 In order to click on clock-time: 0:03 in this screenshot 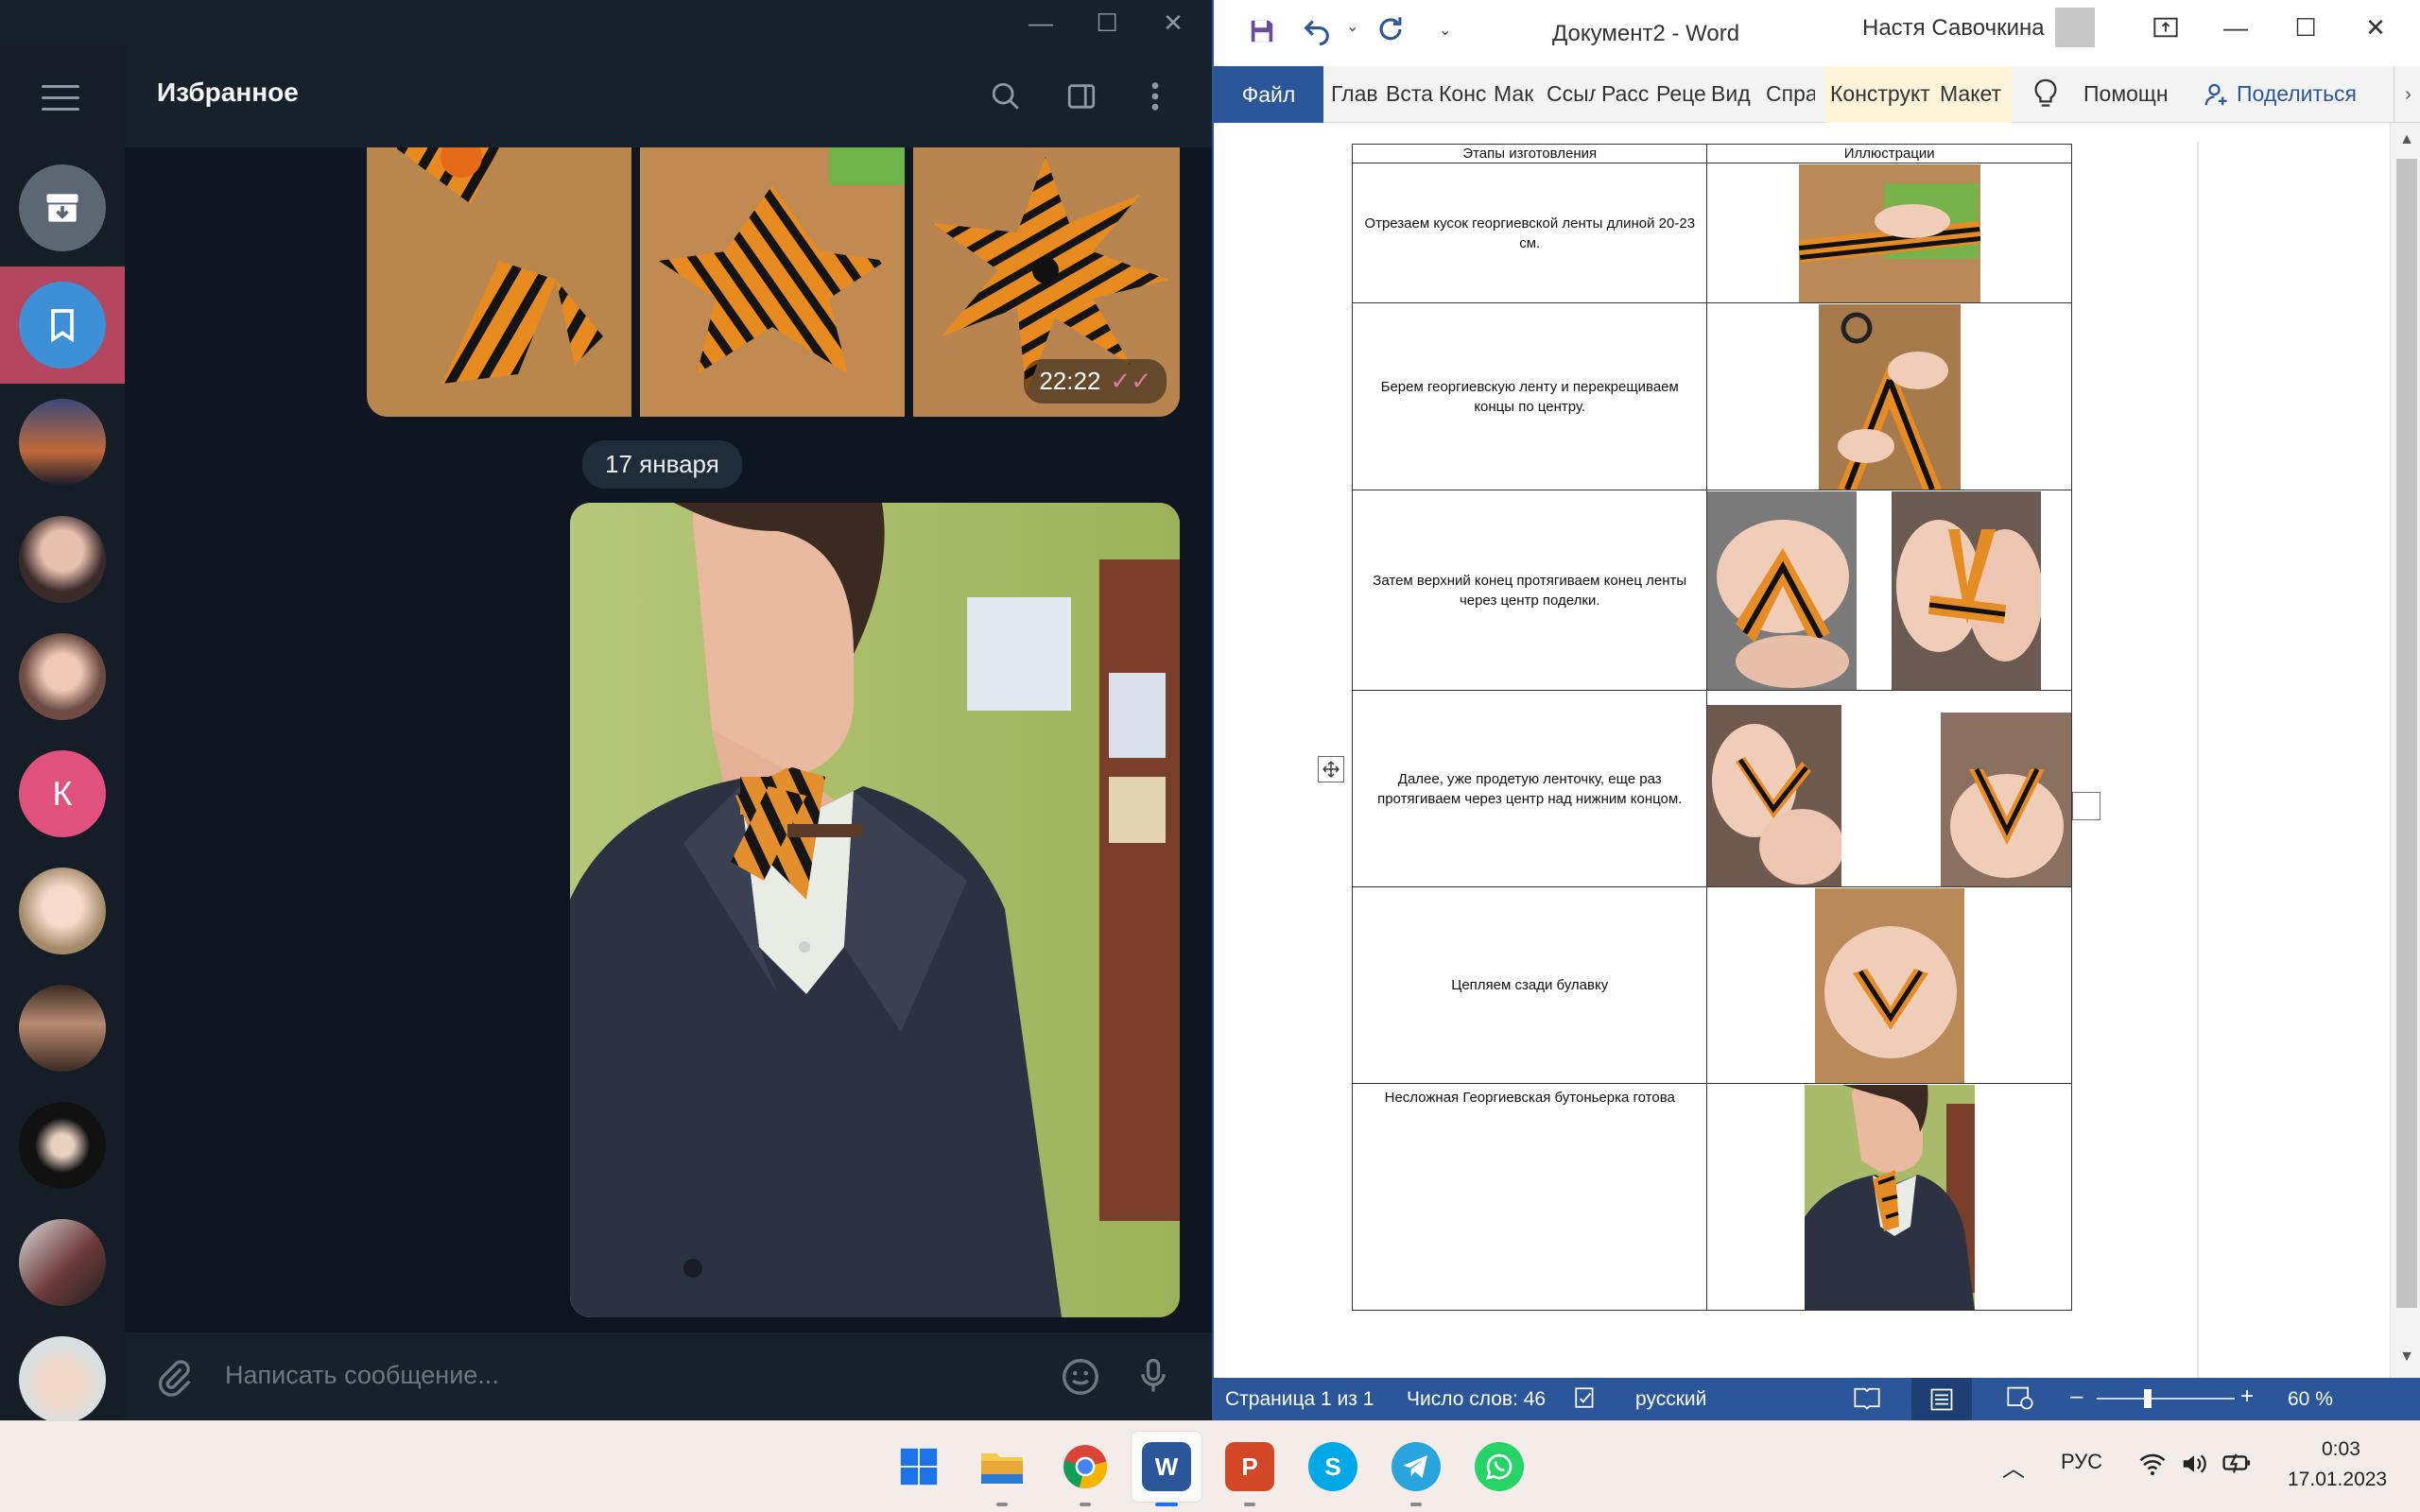, I will do `click(2341, 1449)`.